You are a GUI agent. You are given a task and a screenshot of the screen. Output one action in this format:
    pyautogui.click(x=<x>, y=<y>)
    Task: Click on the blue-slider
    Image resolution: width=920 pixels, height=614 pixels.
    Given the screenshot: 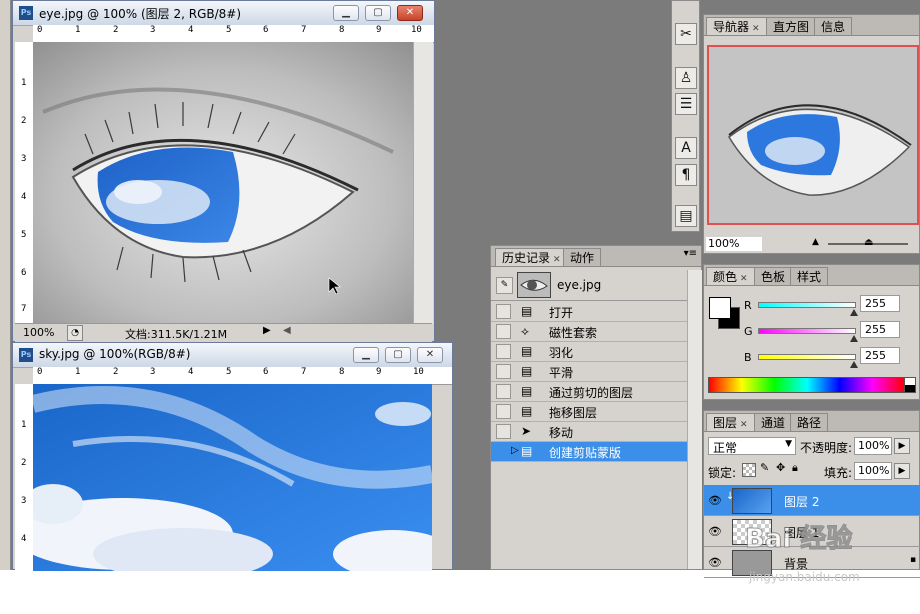 What is the action you would take?
    pyautogui.click(x=807, y=357)
    